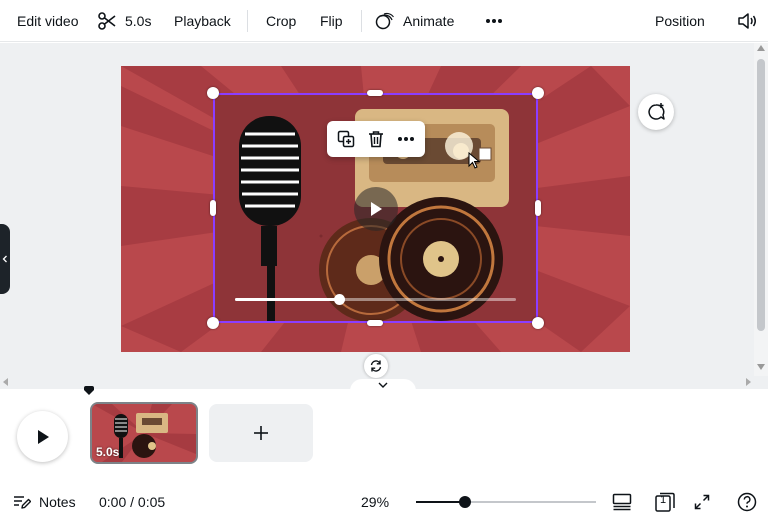 This screenshot has height=519, width=768. Describe the element at coordinates (748, 382) in the screenshot. I see `scroll-right-arrow` at that location.